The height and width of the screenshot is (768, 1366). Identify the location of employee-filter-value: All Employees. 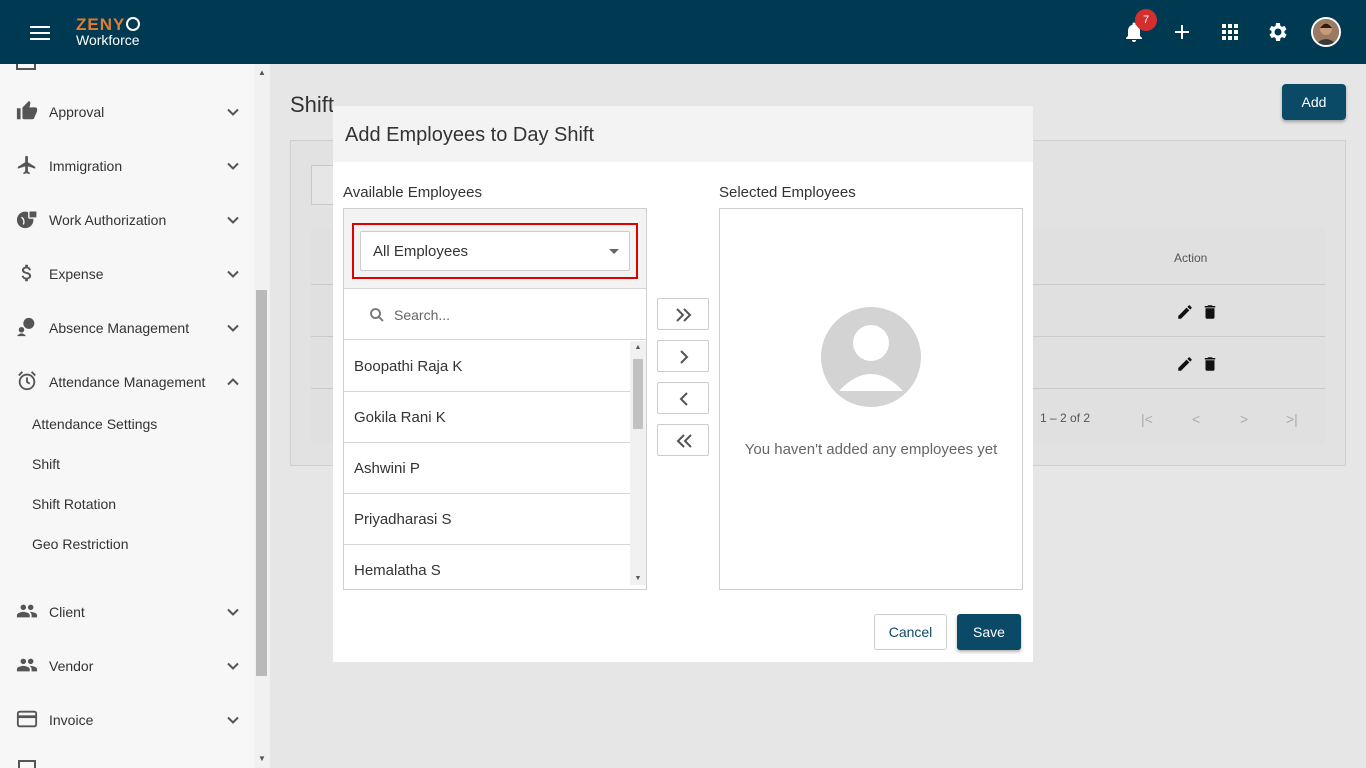
(421, 251).